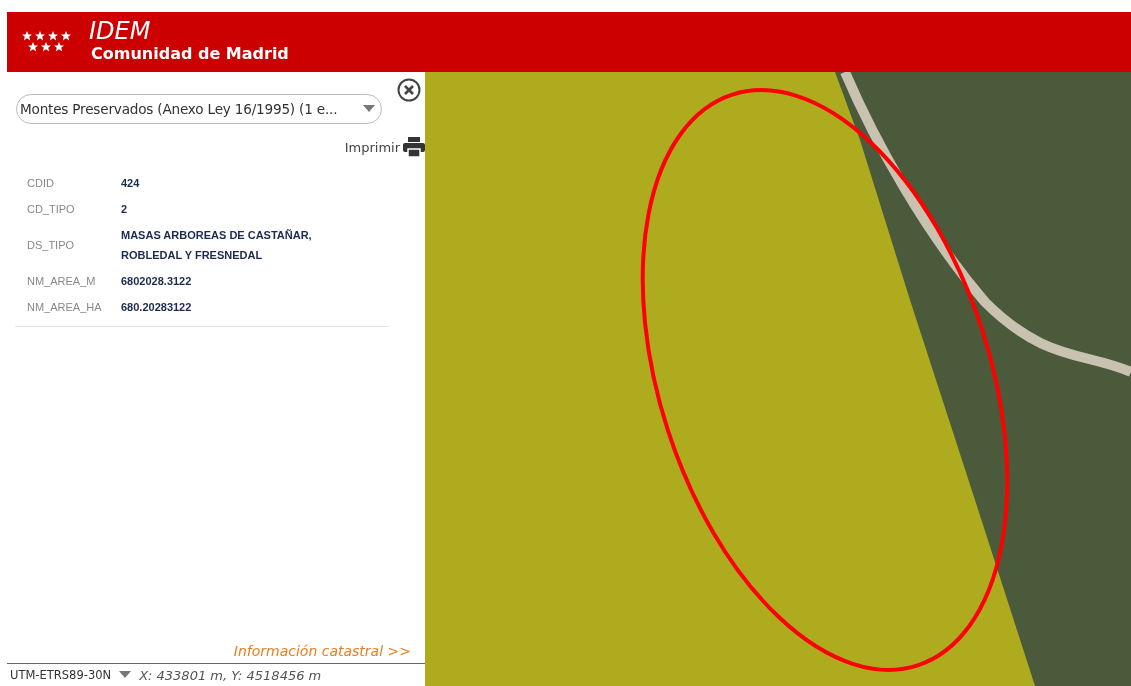 The height and width of the screenshot is (686, 1131). I want to click on print-button: Imprimir, so click(384, 147).